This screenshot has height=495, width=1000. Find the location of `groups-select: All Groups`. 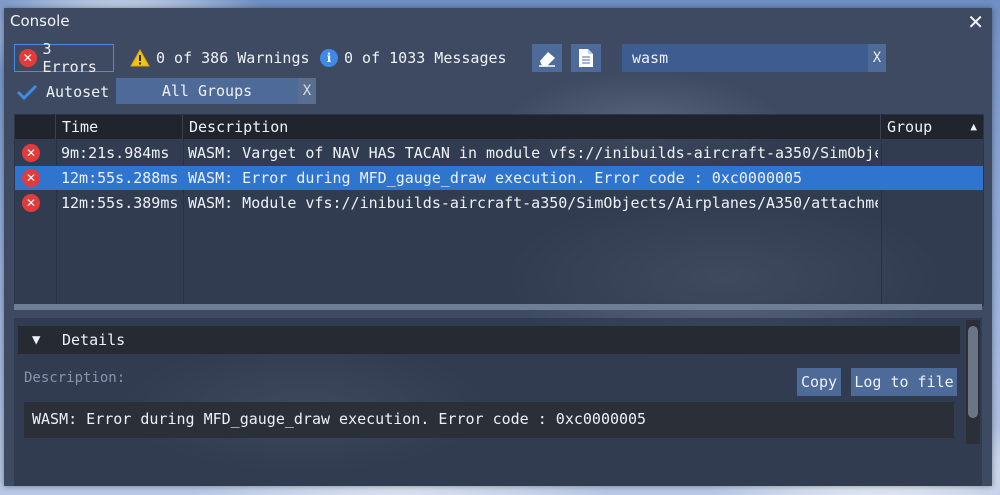

groups-select: All Groups is located at coordinates (207, 91).